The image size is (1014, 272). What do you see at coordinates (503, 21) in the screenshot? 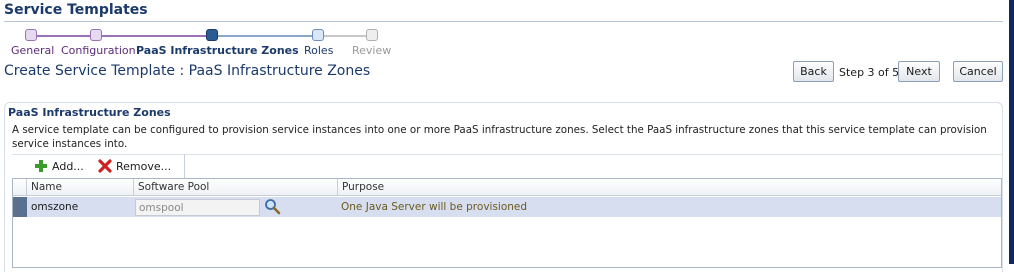
I see `header-divider` at bounding box center [503, 21].